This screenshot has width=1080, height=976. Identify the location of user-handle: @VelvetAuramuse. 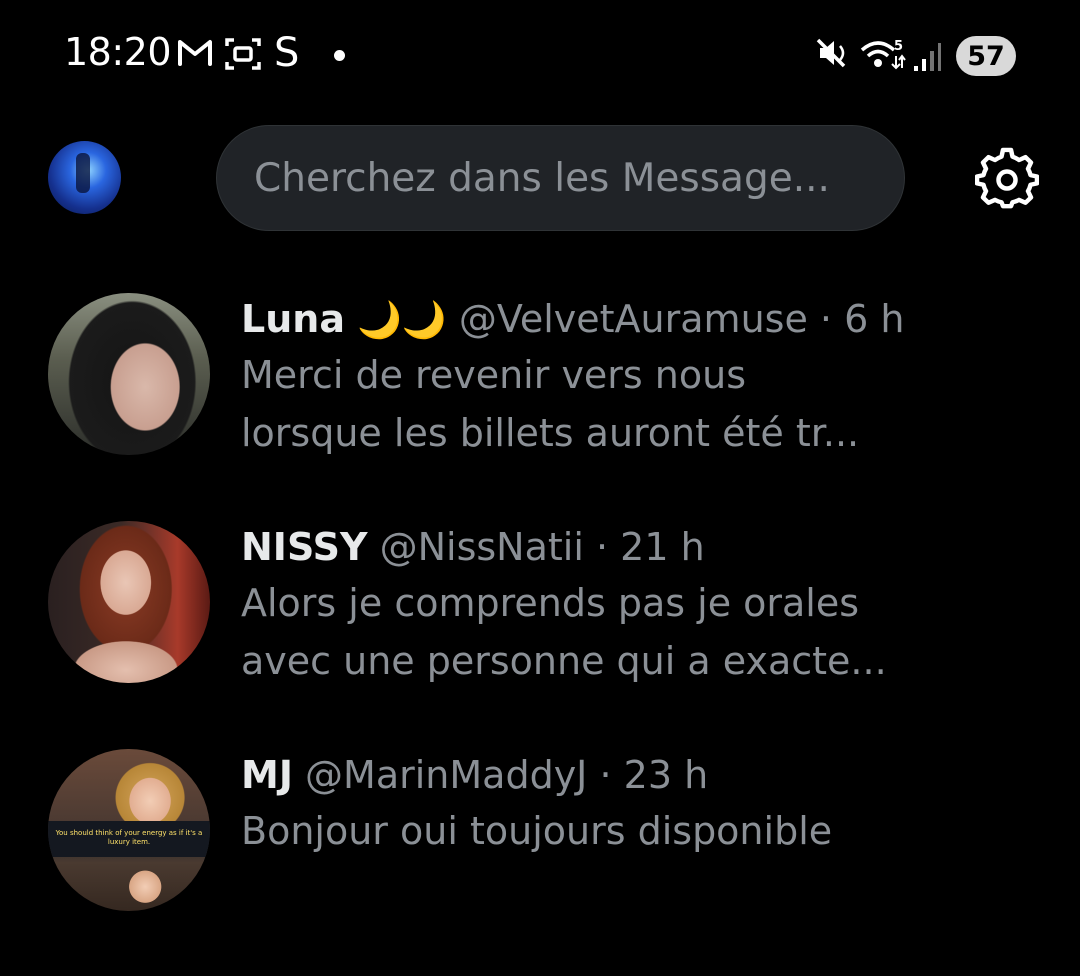
(633, 319).